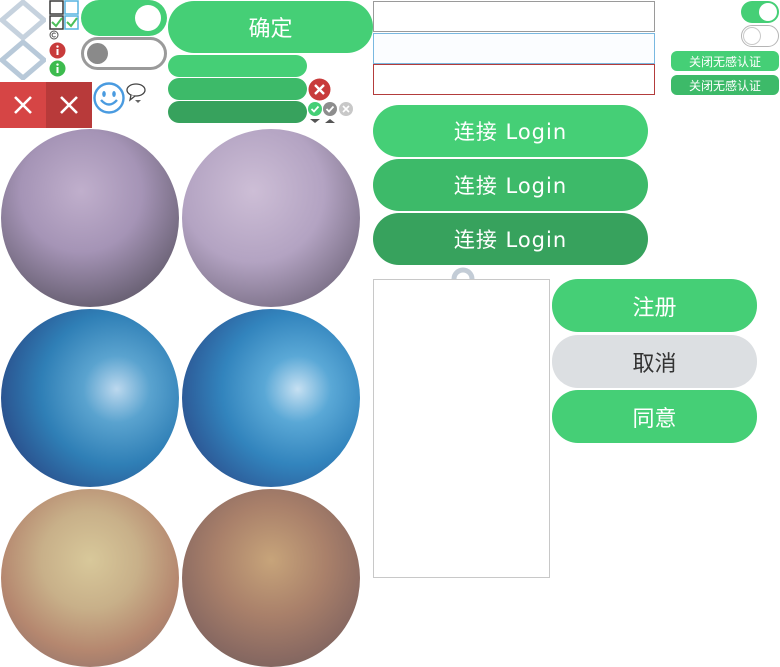 The image size is (780, 667). Describe the element at coordinates (514, 79) in the screenshot. I see `text-field-error` at that location.